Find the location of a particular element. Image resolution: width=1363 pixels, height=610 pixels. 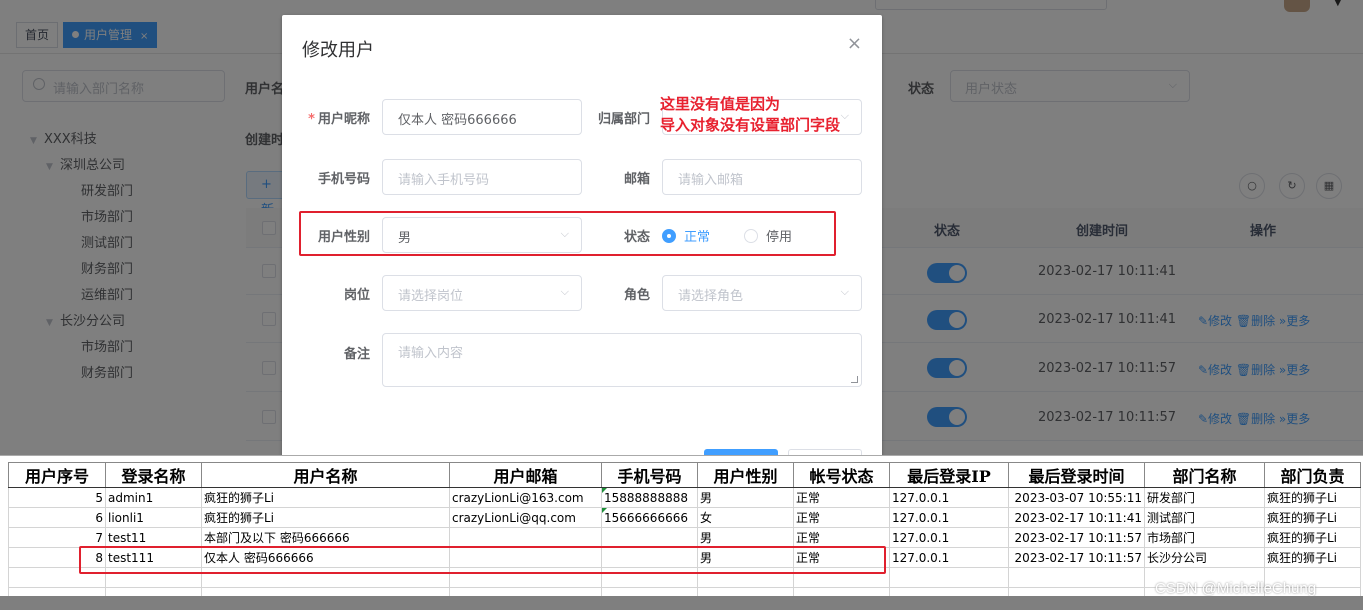

post-select: 请选择岗位 ⌵ is located at coordinates (482, 293).